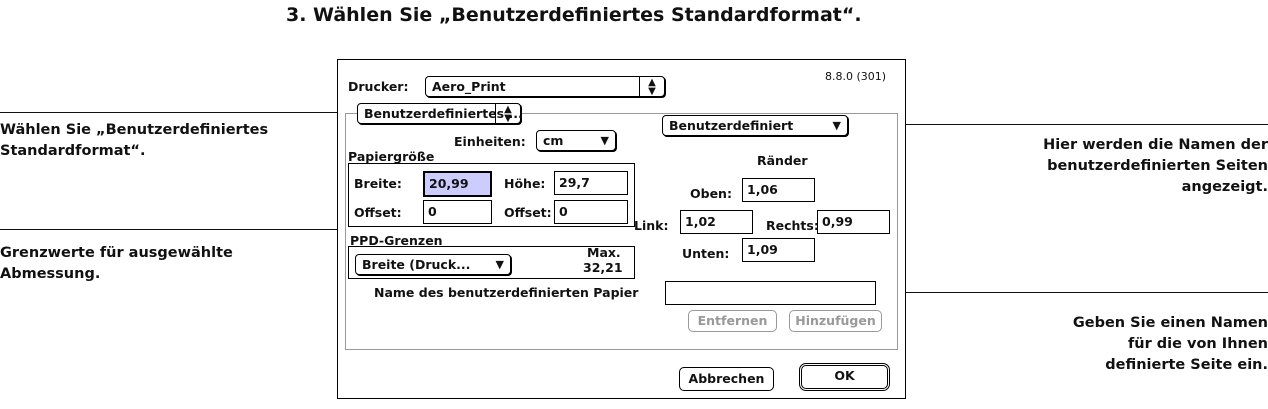 Image resolution: width=1268 pixels, height=409 pixels. I want to click on callout-line-format, so click(178, 112).